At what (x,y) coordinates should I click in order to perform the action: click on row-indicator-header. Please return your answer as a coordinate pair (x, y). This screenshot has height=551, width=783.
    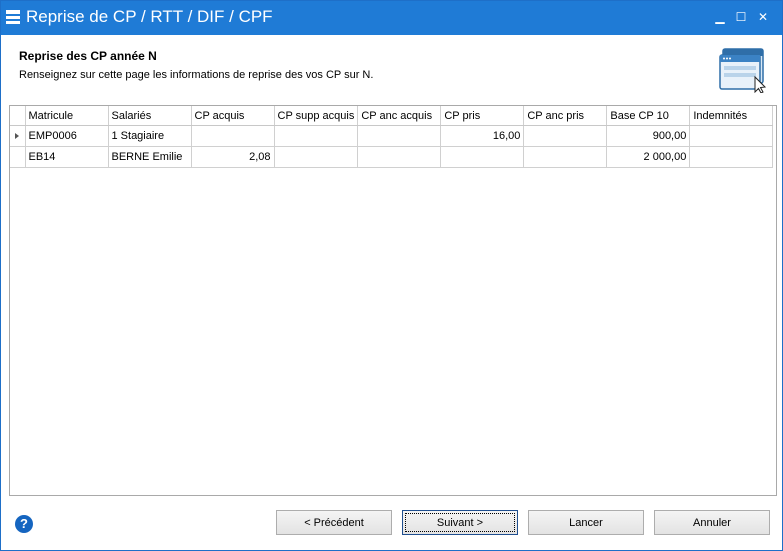
    Looking at the image, I should click on (18, 116).